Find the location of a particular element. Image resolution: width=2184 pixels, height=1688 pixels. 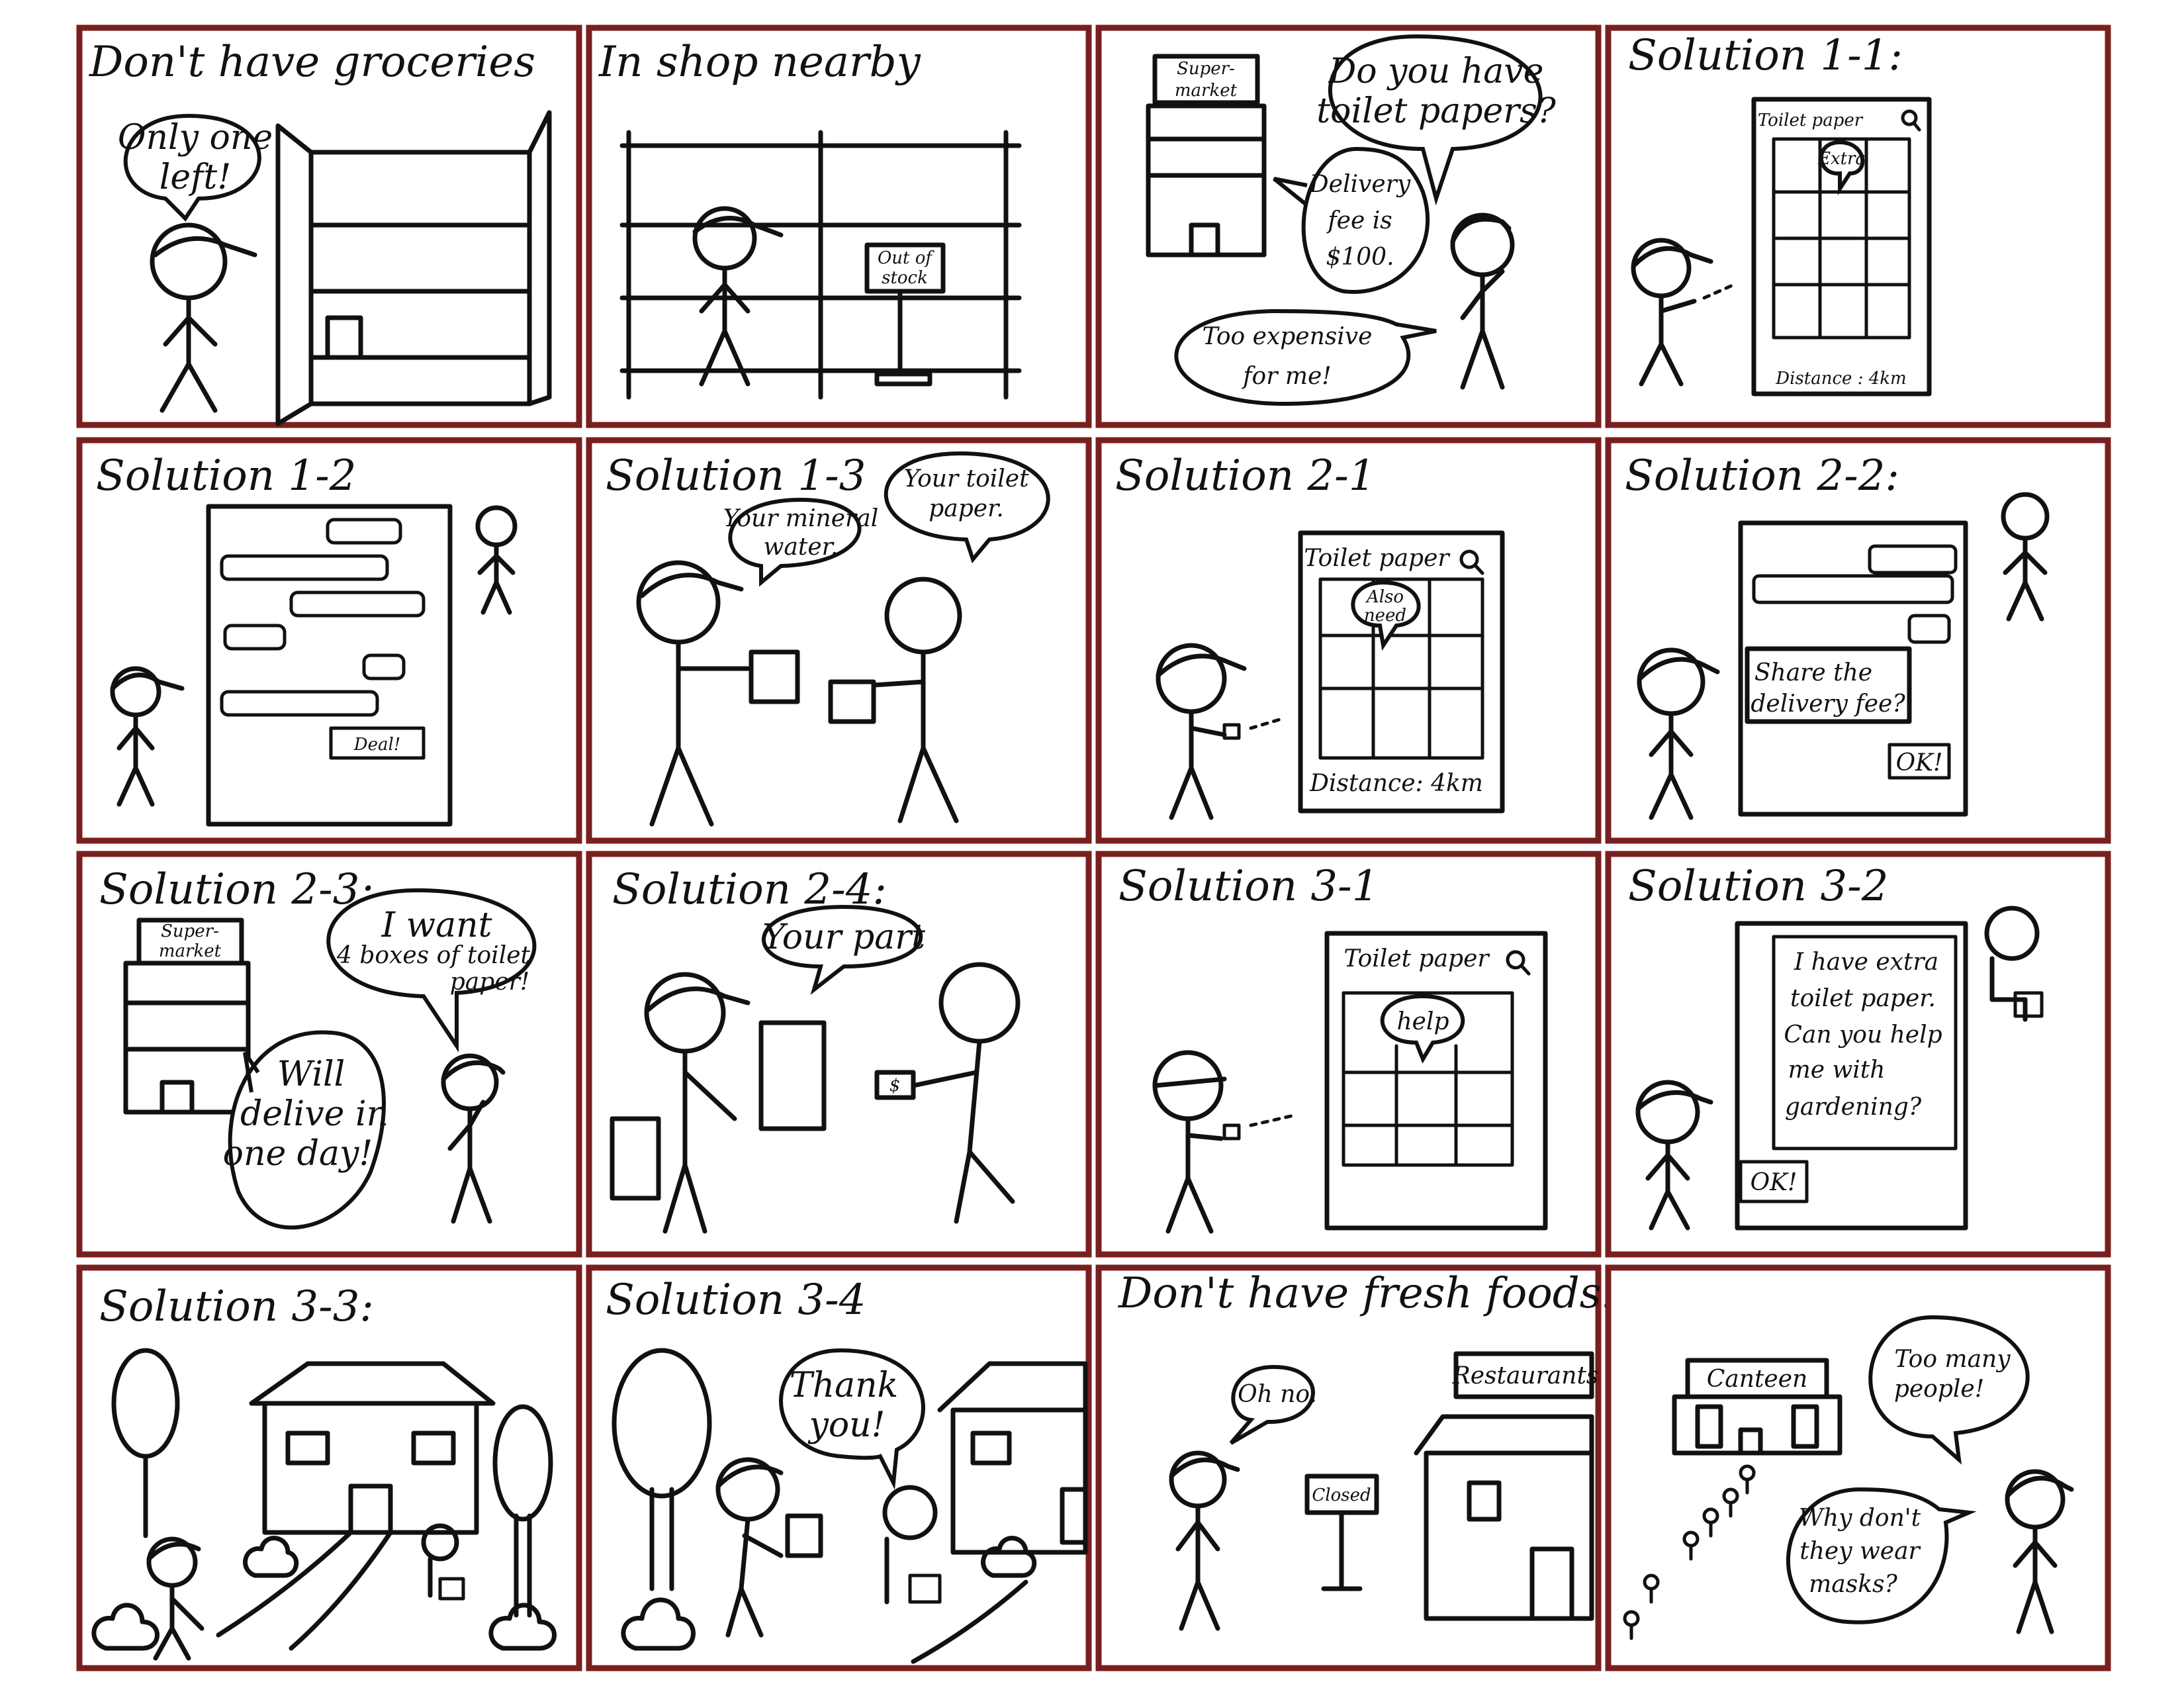

panel-title: Solution 1-3 is located at coordinates (736, 475).